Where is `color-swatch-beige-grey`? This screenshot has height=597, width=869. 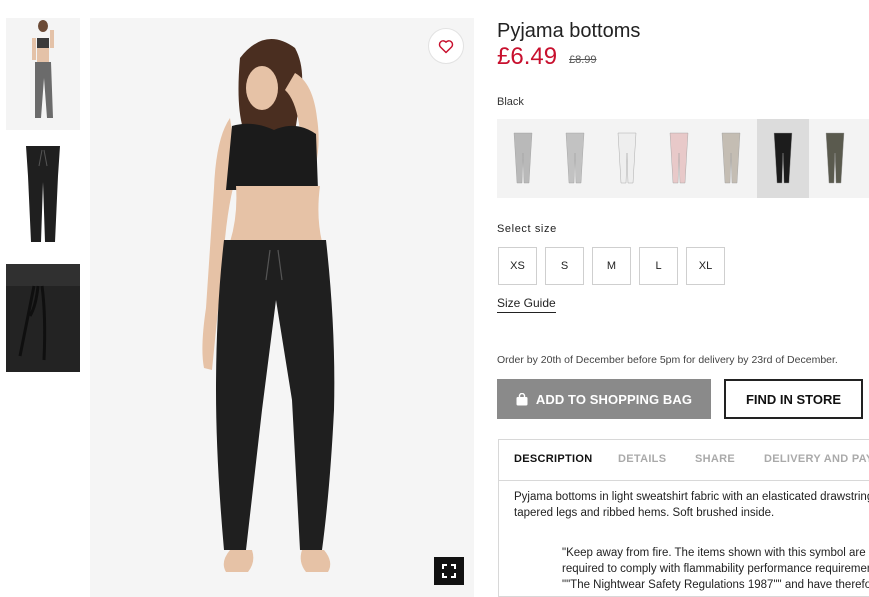
color-swatch-beige-grey is located at coordinates (731, 158).